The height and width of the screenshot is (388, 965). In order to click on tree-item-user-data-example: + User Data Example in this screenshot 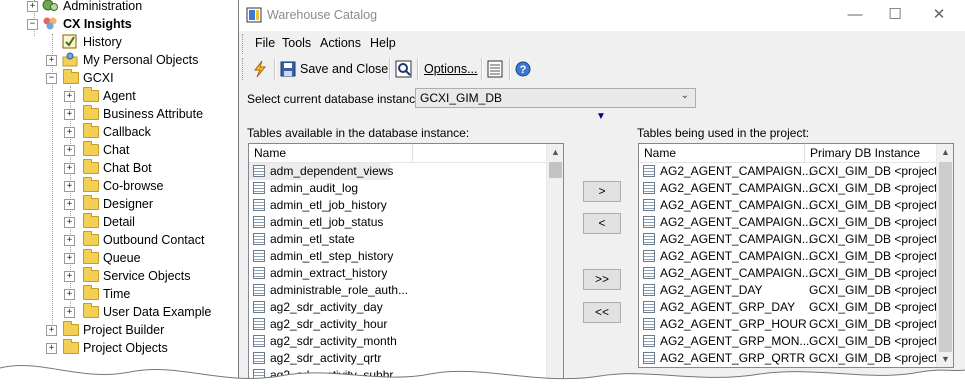, I will do `click(119, 312)`.